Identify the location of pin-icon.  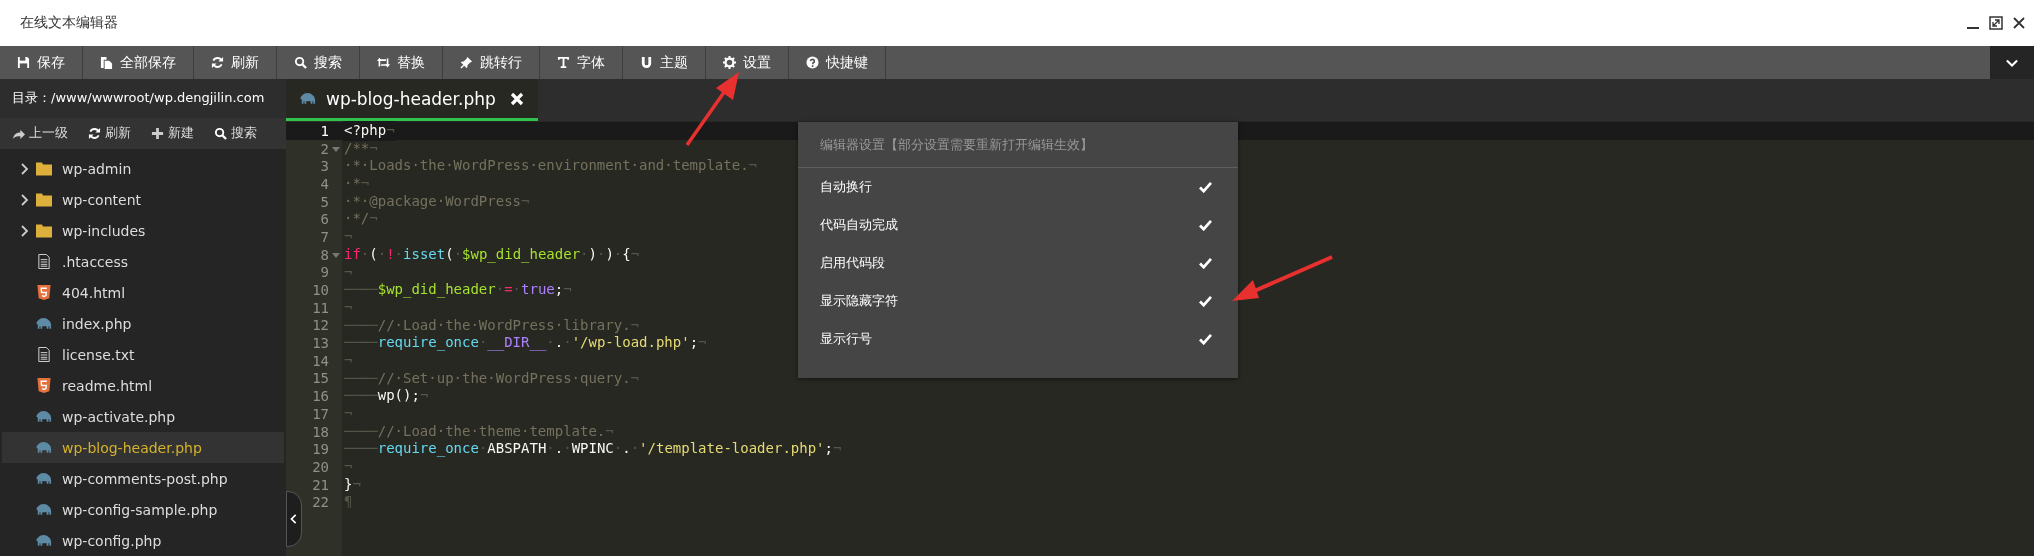
(466, 62).